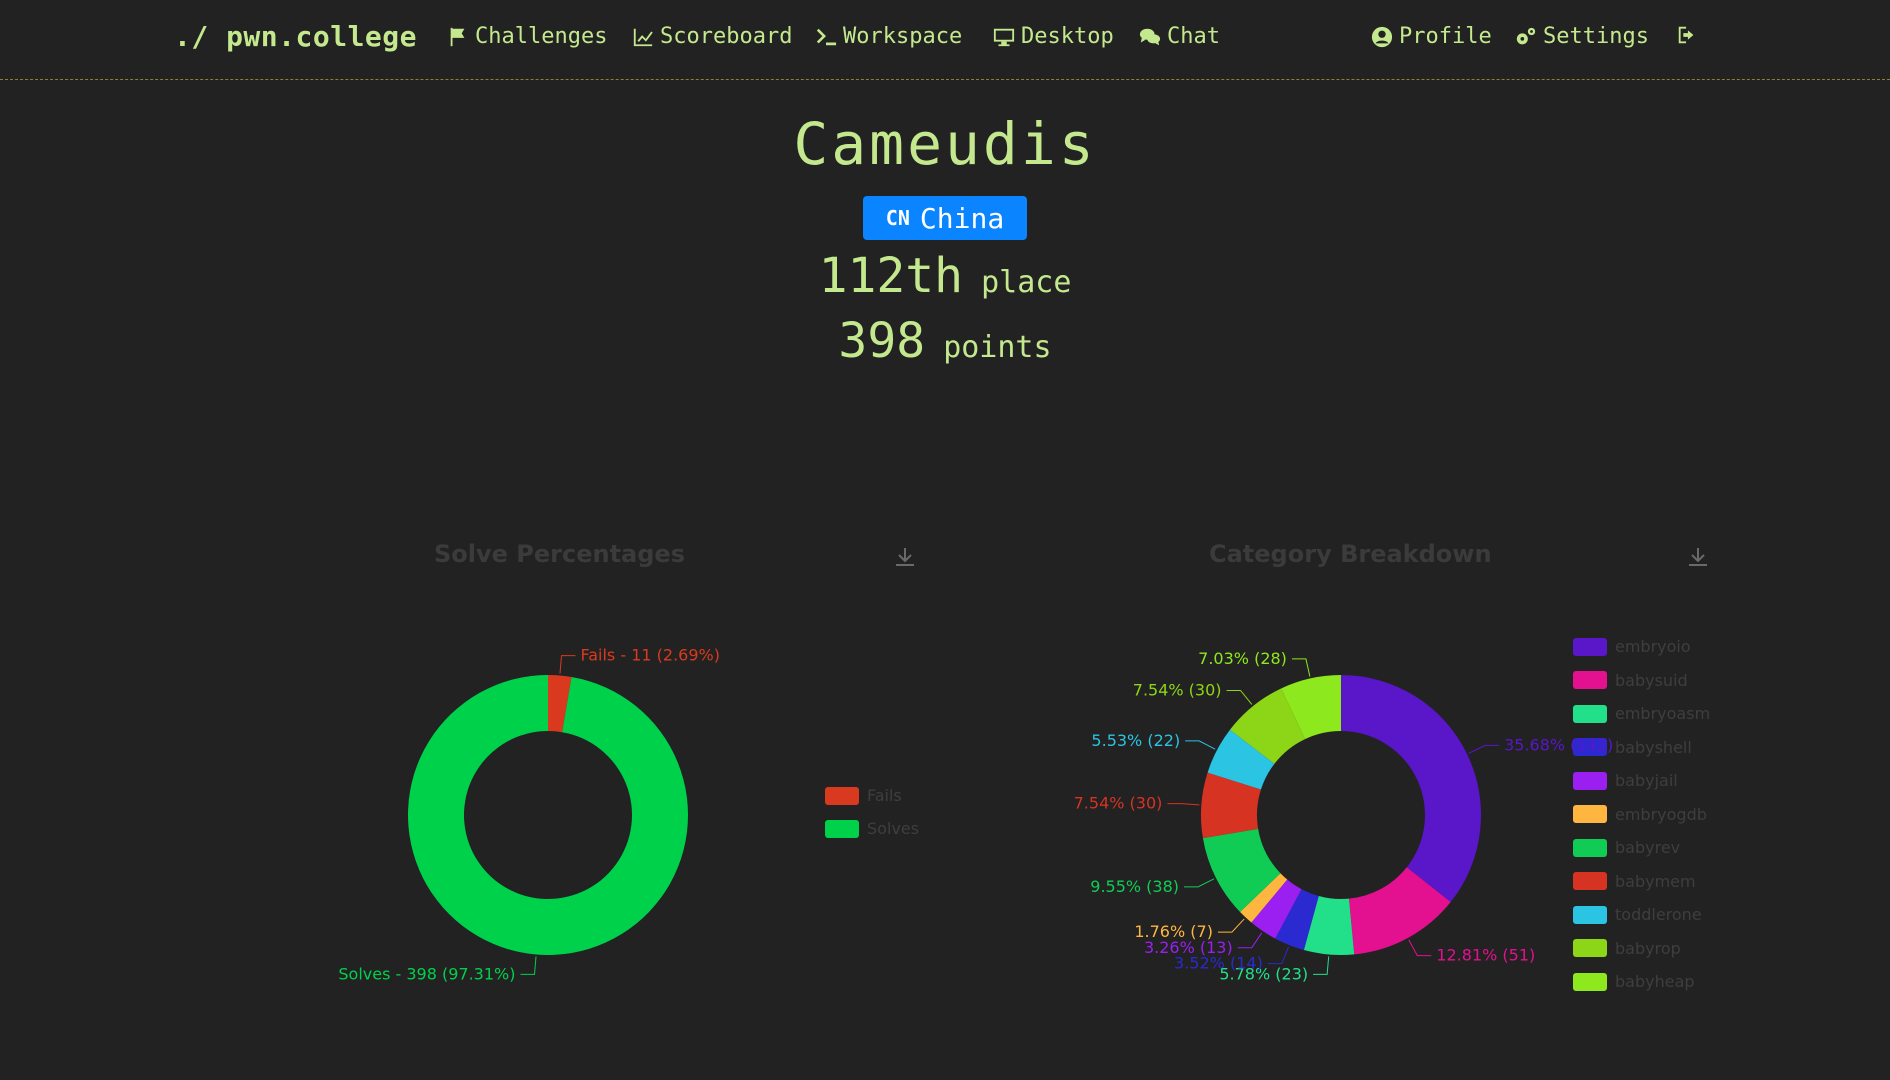 The image size is (1890, 1080). Describe the element at coordinates (527, 36) in the screenshot. I see `nav-challenges: Challenges` at that location.